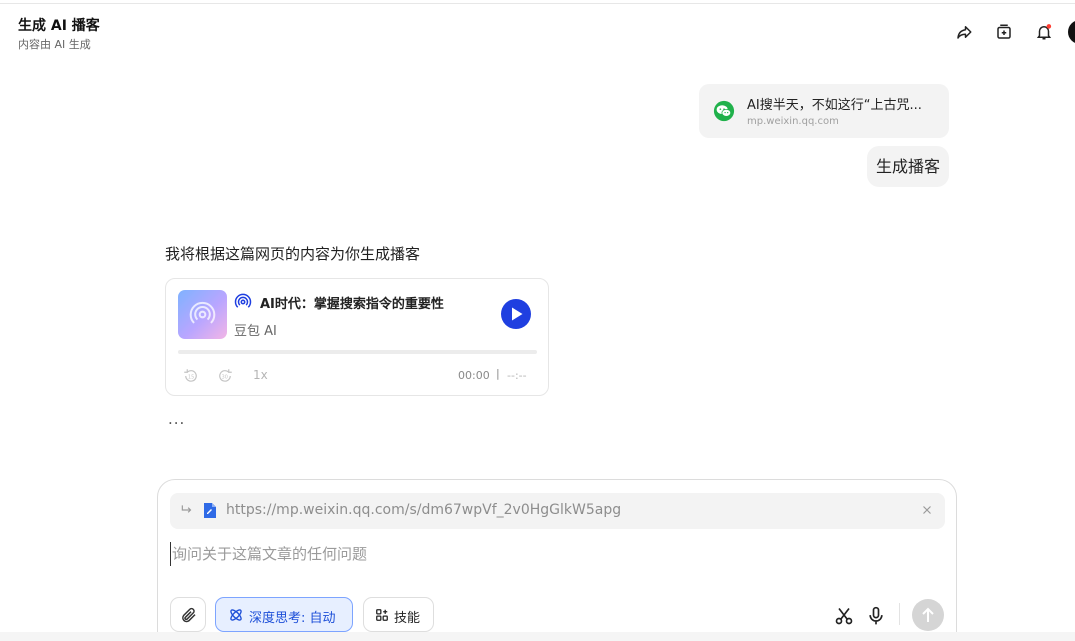  I want to click on play-icon, so click(517, 314).